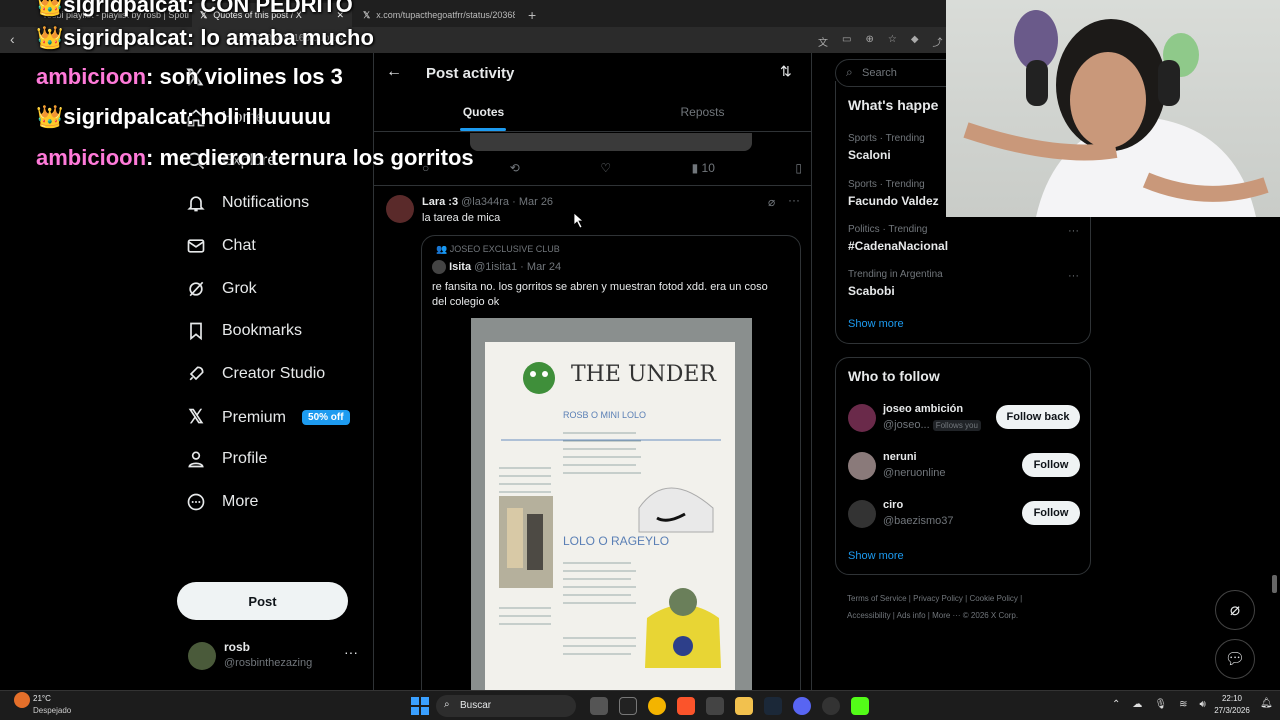  What do you see at coordinates (536, 202) in the screenshot?
I see `post-date: Mar 26` at bounding box center [536, 202].